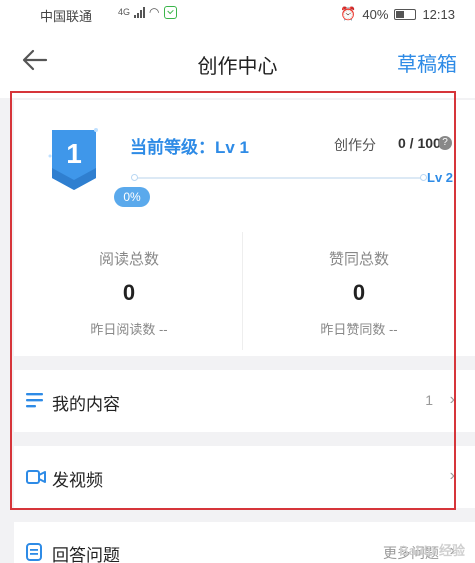 Image resolution: width=475 pixels, height=563 pixels. Describe the element at coordinates (237, 13) in the screenshot. I see `status-bar: 中国联通 4G ◠ ⏰ 40% 12:13` at that location.